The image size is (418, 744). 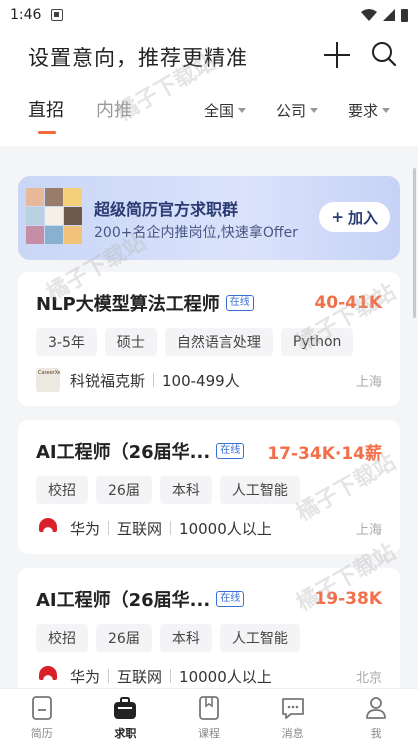 I want to click on filter-location: 全国, so click(x=225, y=110).